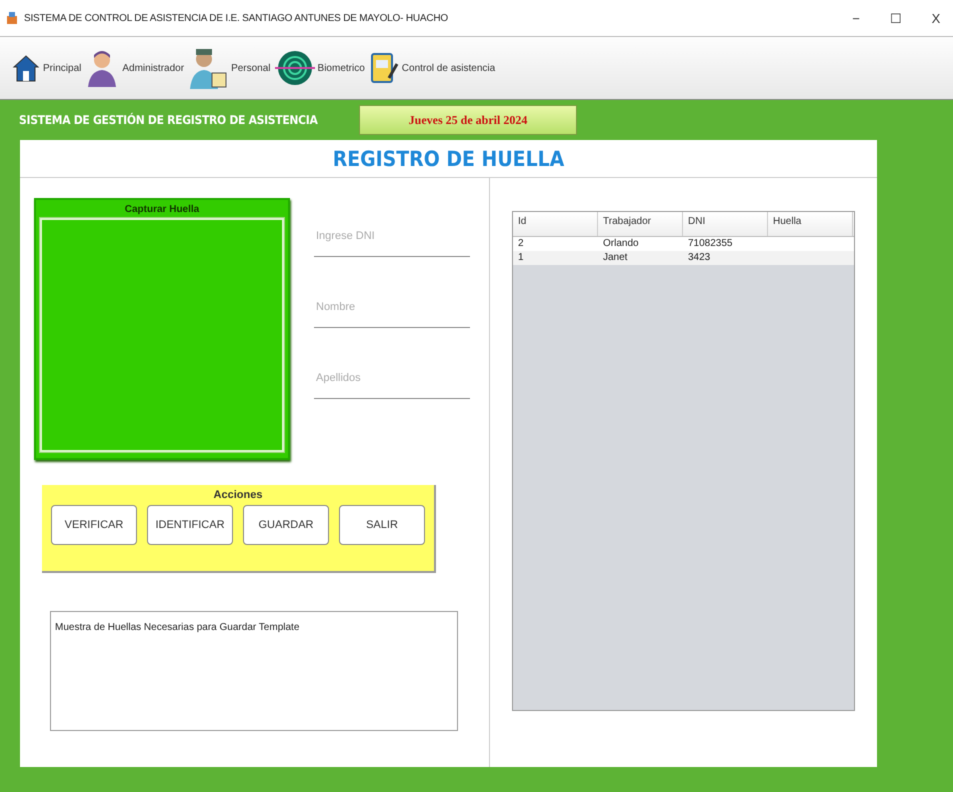 The width and height of the screenshot is (953, 792). What do you see at coordinates (683, 244) in the screenshot?
I see `table-row: 2 Orlando 71082355` at bounding box center [683, 244].